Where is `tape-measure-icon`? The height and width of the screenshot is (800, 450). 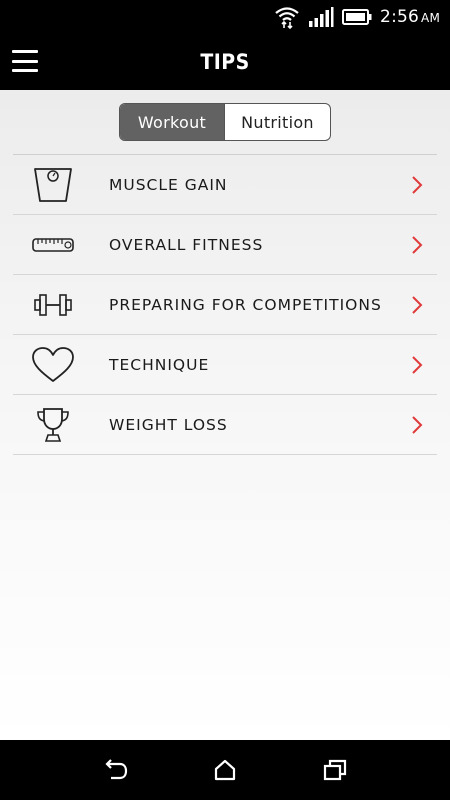
tape-measure-icon is located at coordinates (53, 245).